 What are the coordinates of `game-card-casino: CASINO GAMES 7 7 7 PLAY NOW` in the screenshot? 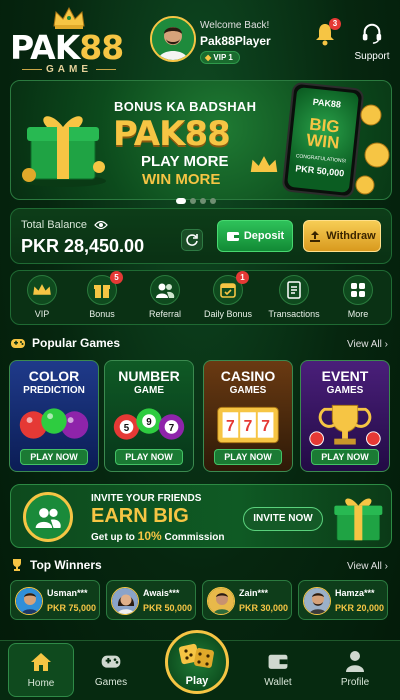 It's located at (248, 416).